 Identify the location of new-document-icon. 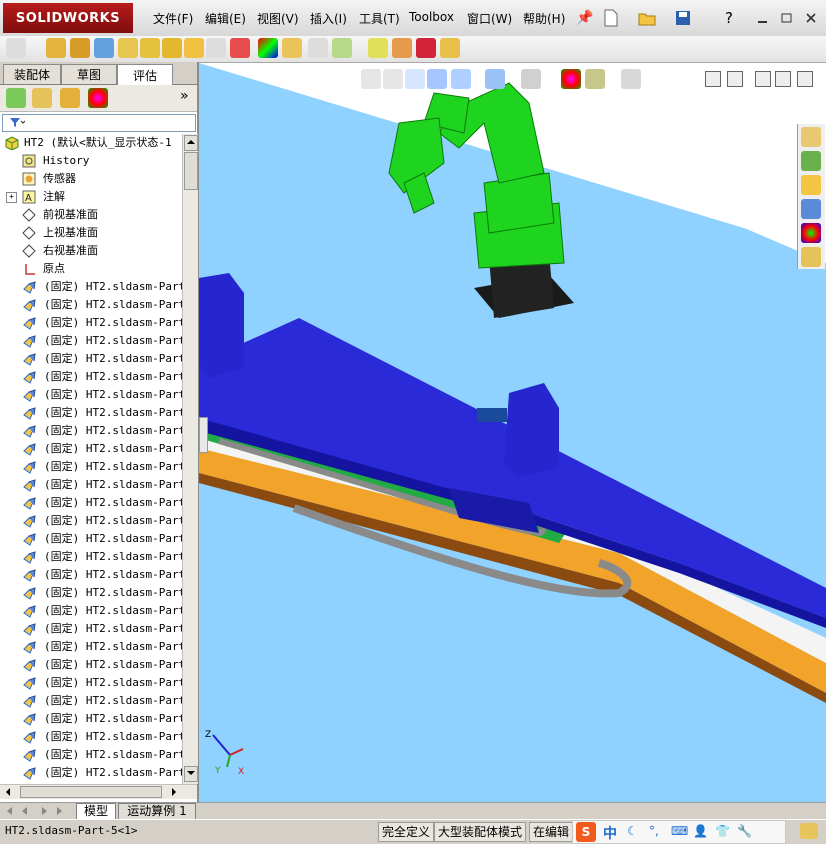
(611, 18).